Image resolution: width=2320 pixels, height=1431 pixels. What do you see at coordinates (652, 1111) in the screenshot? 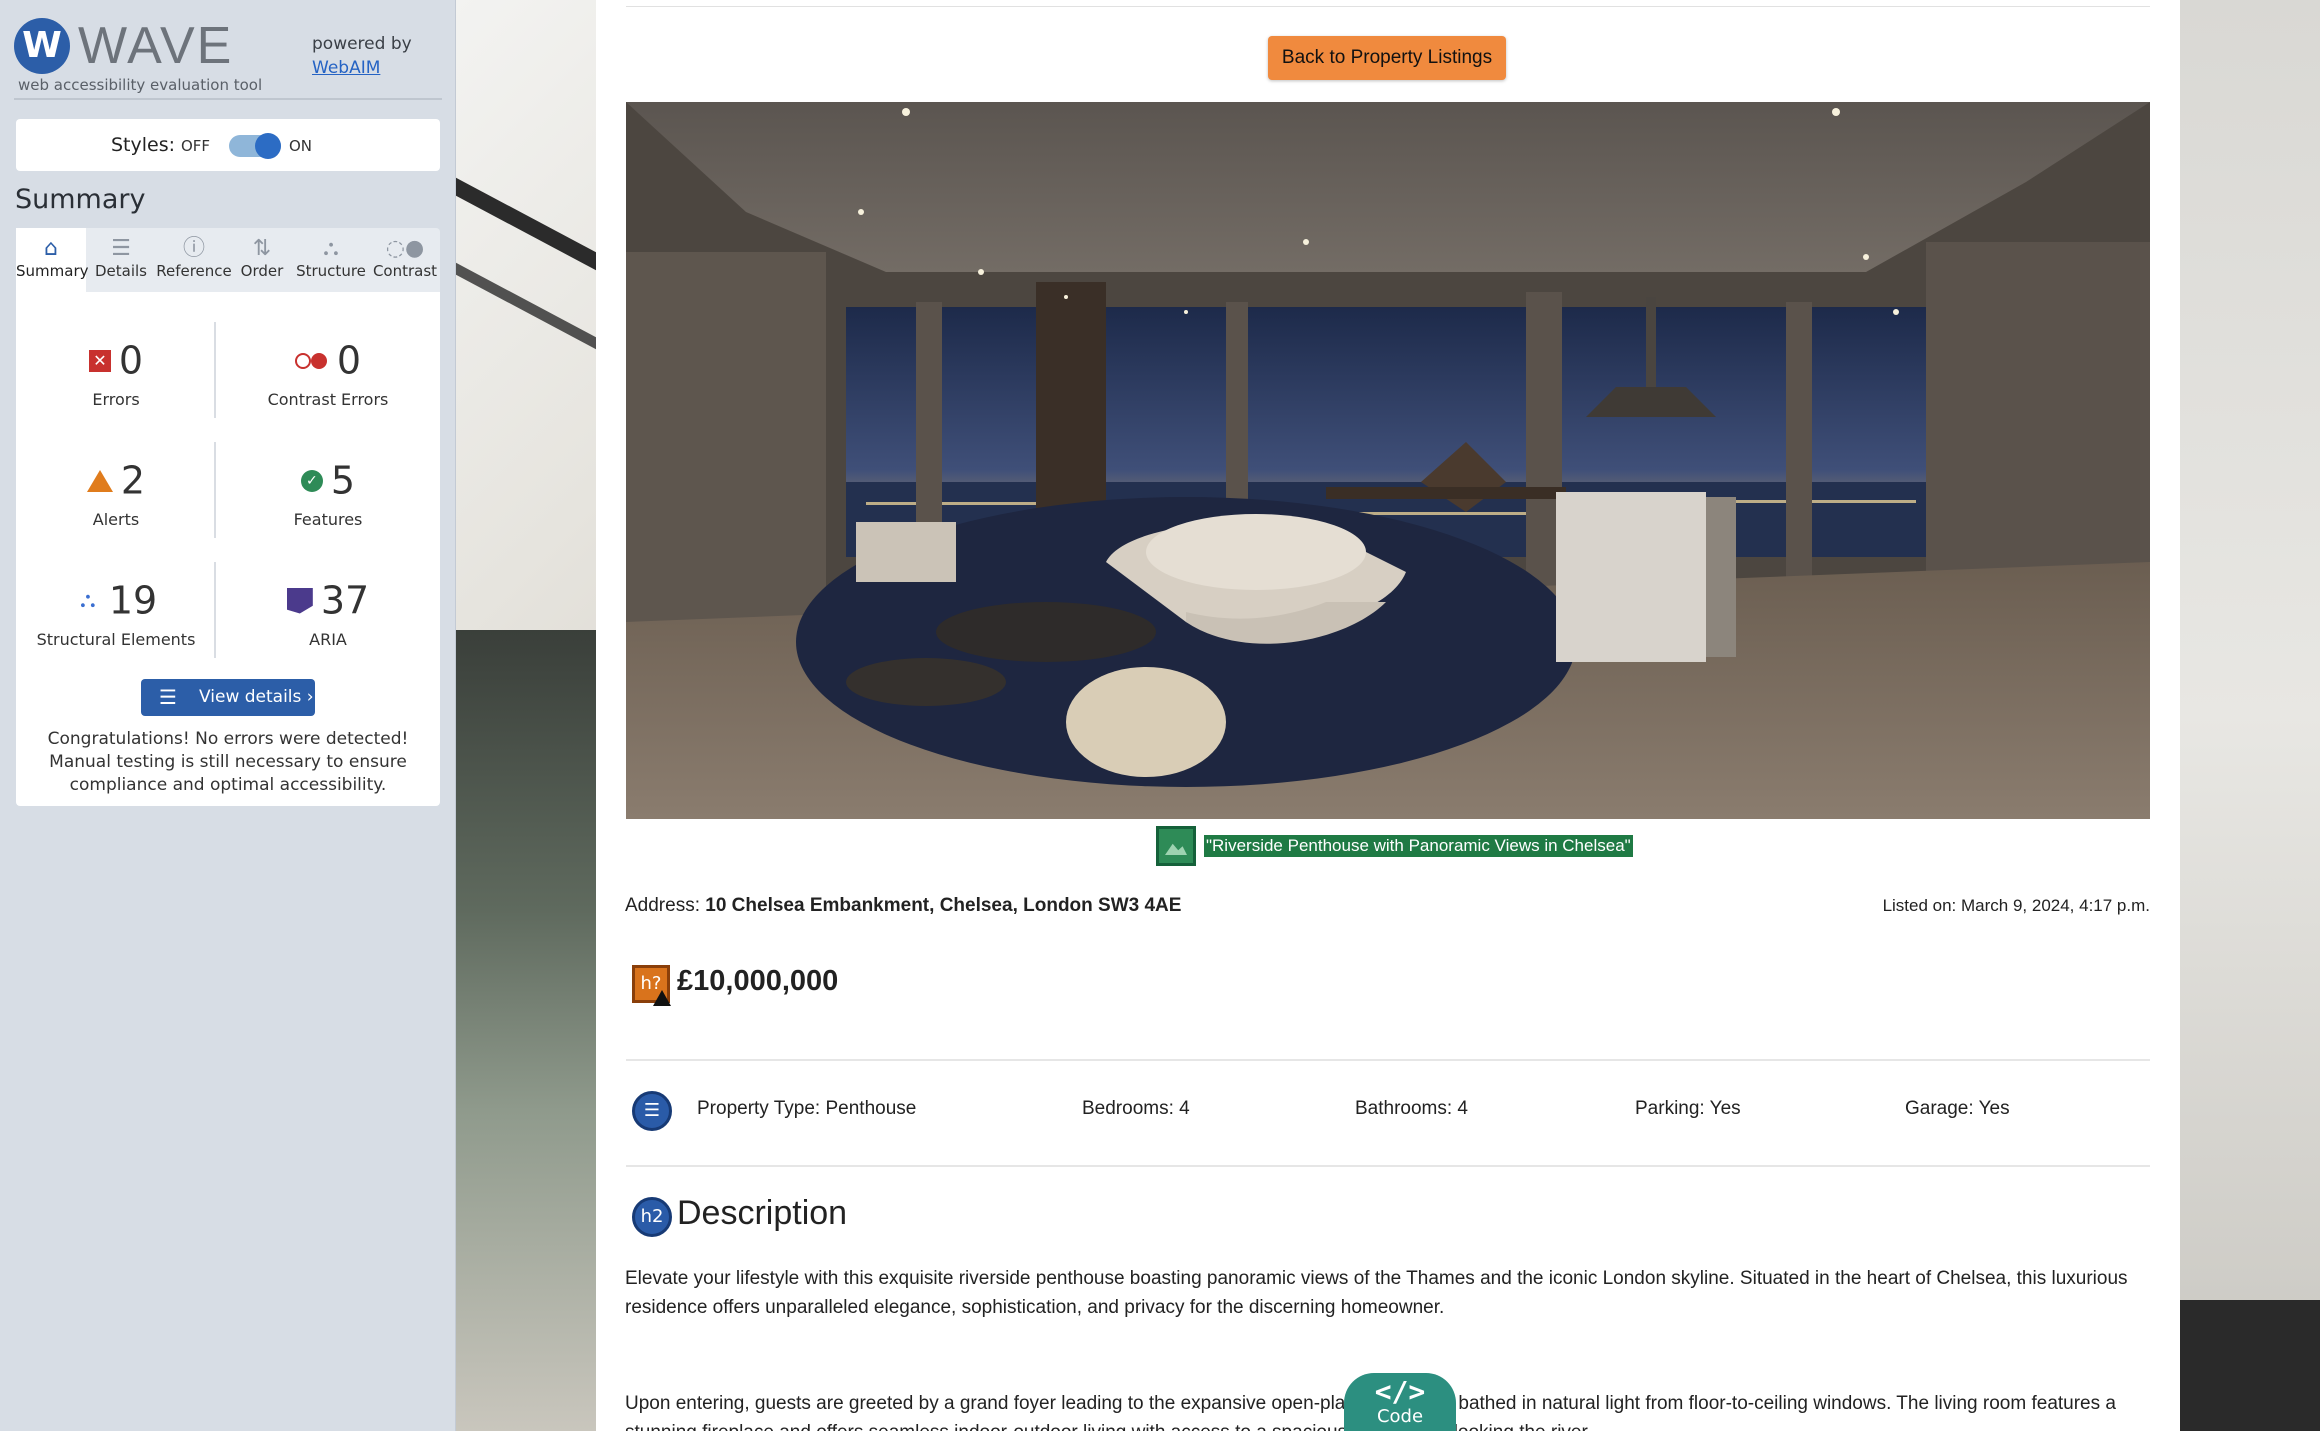
I see `list-structure-icon: ☰` at bounding box center [652, 1111].